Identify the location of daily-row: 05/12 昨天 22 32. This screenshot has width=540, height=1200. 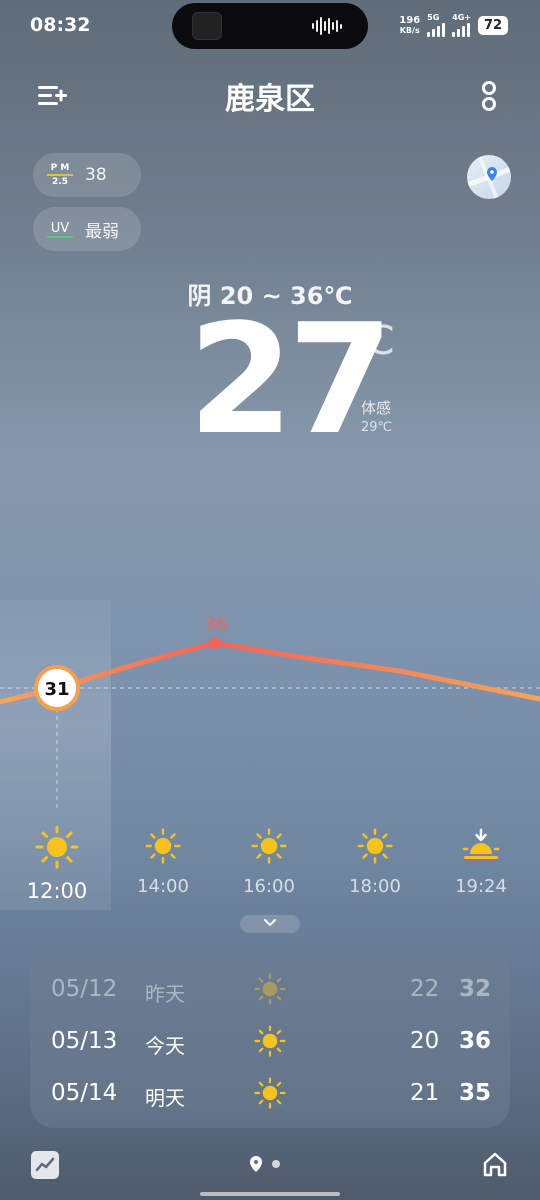
(270, 988).